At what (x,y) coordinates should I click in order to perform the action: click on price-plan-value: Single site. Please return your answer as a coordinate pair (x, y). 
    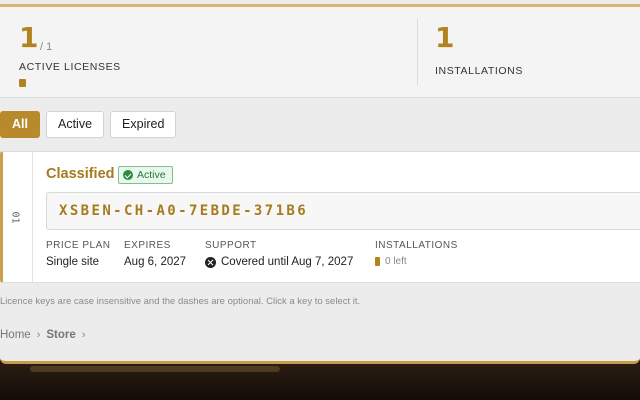
    Looking at the image, I should click on (73, 262).